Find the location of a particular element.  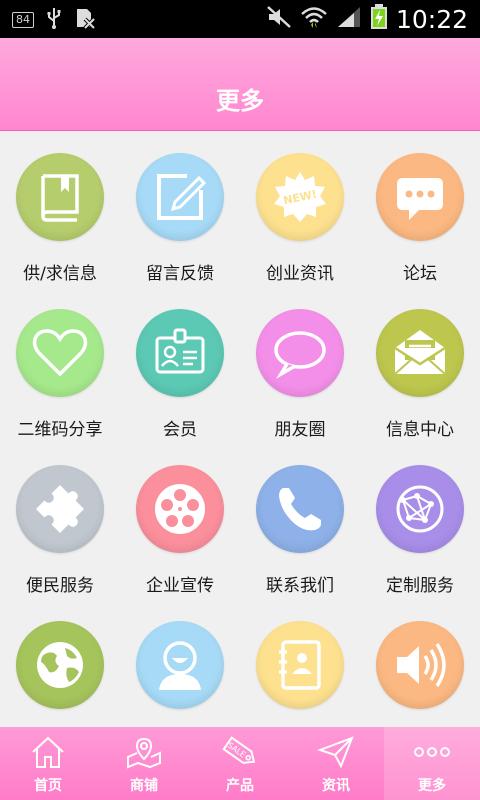

heart-icon is located at coordinates (60, 353).